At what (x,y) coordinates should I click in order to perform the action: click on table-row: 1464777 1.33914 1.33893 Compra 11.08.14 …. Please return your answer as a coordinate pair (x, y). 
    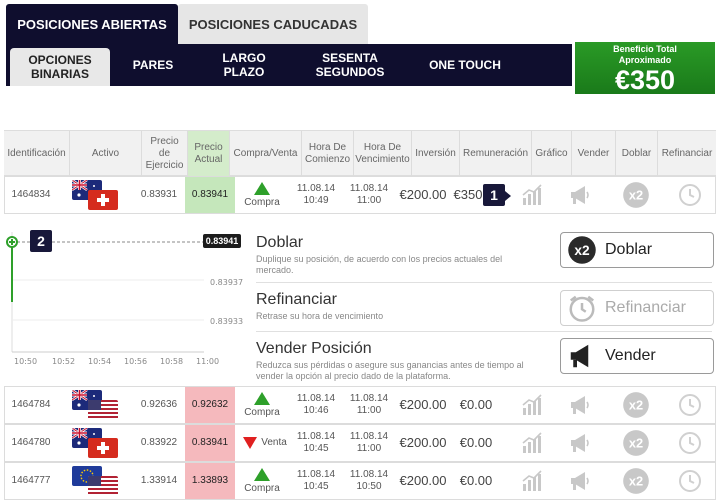
    Looking at the image, I should click on (360, 481).